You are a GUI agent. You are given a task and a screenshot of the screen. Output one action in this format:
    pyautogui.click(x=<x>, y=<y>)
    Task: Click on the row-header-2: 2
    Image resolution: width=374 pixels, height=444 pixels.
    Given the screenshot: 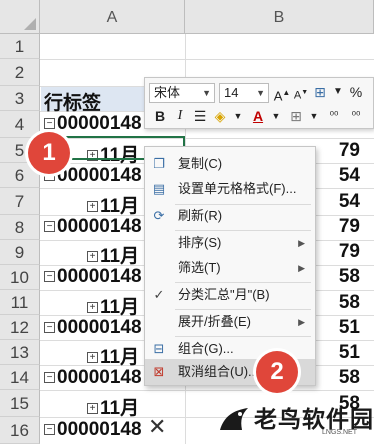 What is the action you would take?
    pyautogui.click(x=20, y=72)
    